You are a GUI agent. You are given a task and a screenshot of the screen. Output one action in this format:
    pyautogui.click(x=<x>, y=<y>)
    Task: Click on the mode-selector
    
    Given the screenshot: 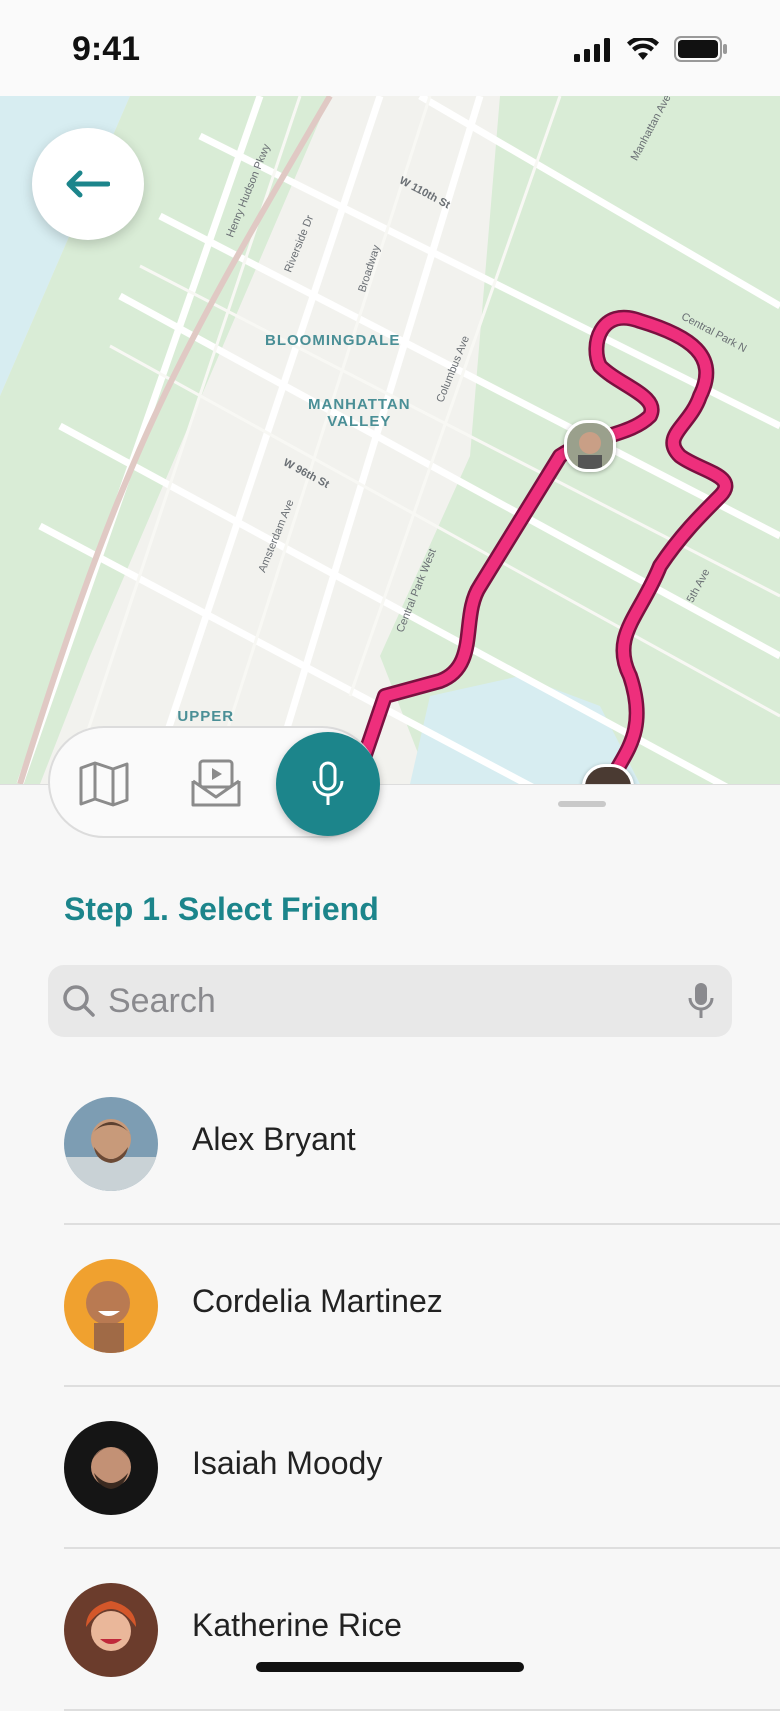 What is the action you would take?
    pyautogui.click(x=214, y=782)
    